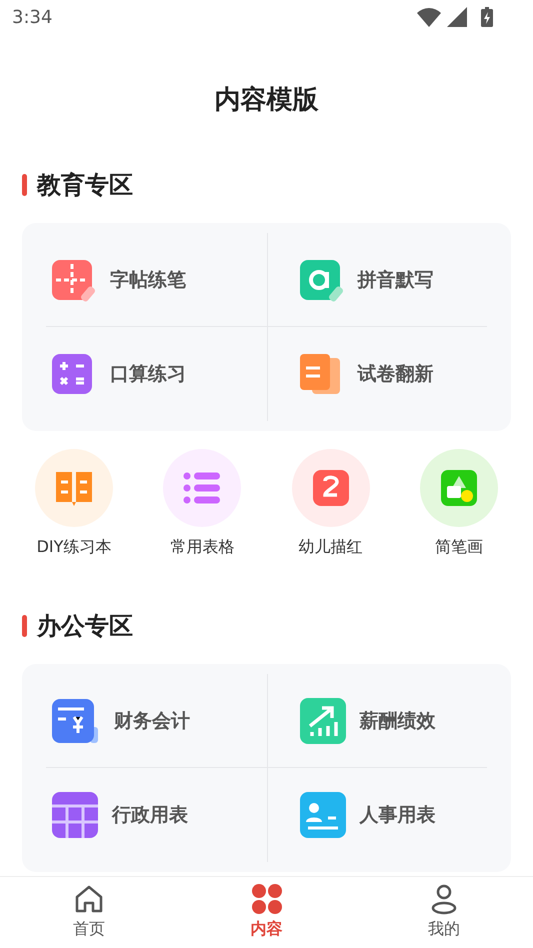 The image size is (533, 948). Describe the element at coordinates (267, 100) in the screenshot. I see `page-title: 内容模版` at that location.